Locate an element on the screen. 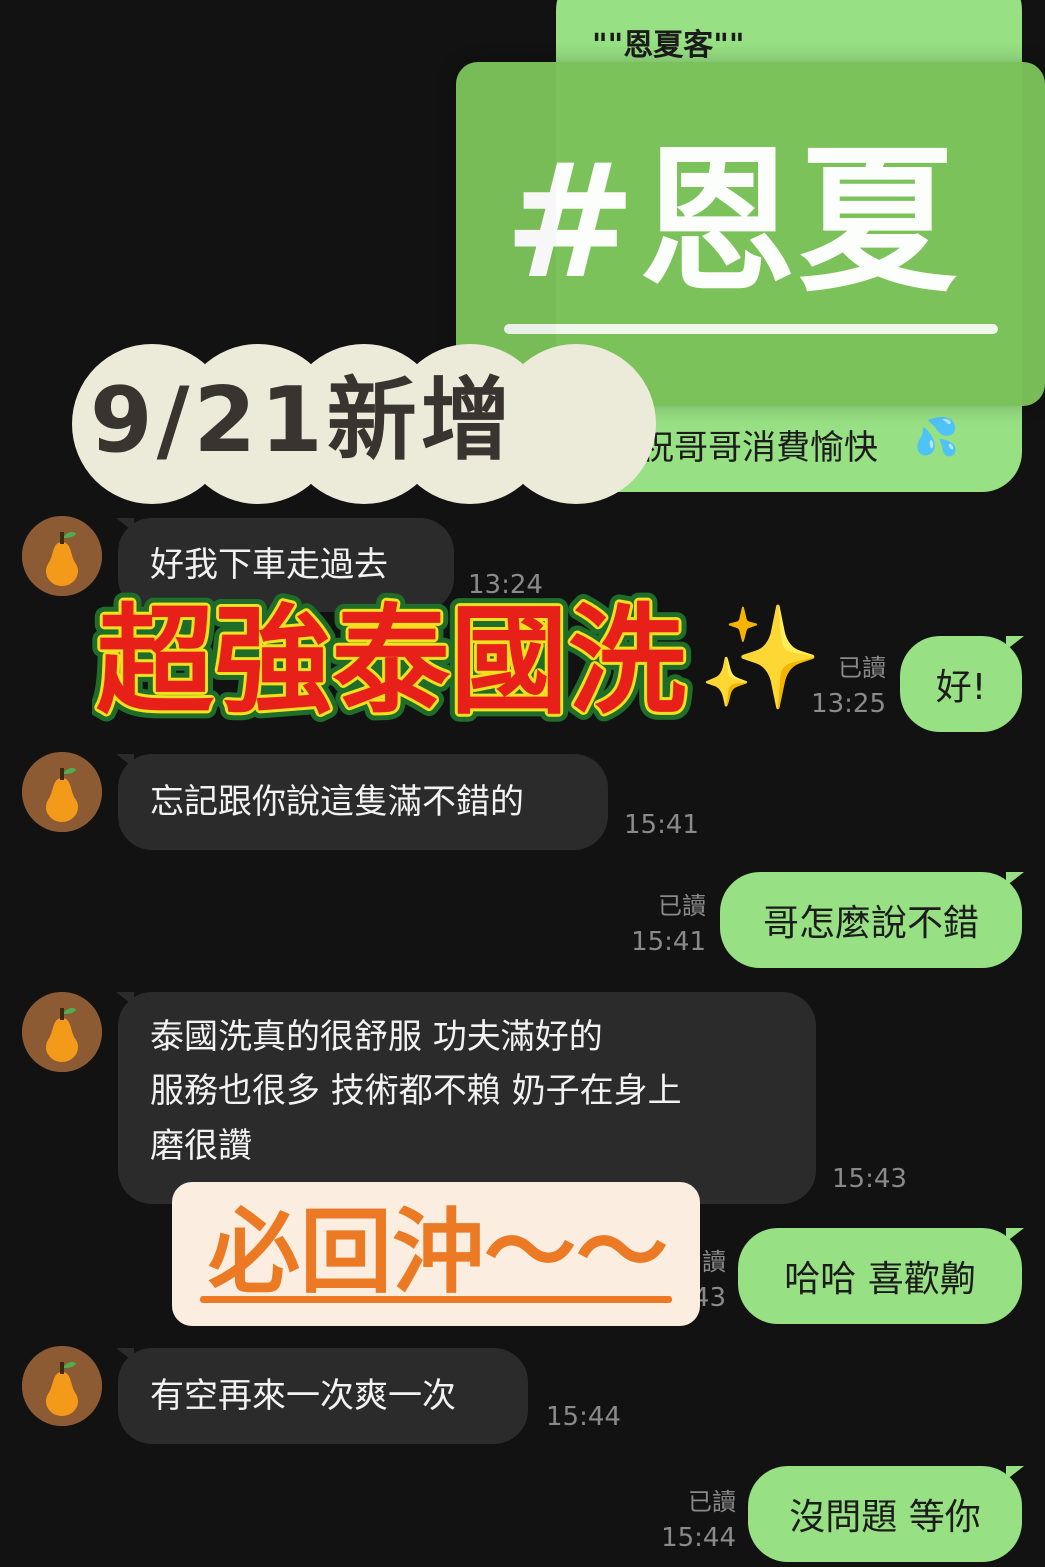  read-receipt: 已讀 15:41 is located at coordinates (668, 924).